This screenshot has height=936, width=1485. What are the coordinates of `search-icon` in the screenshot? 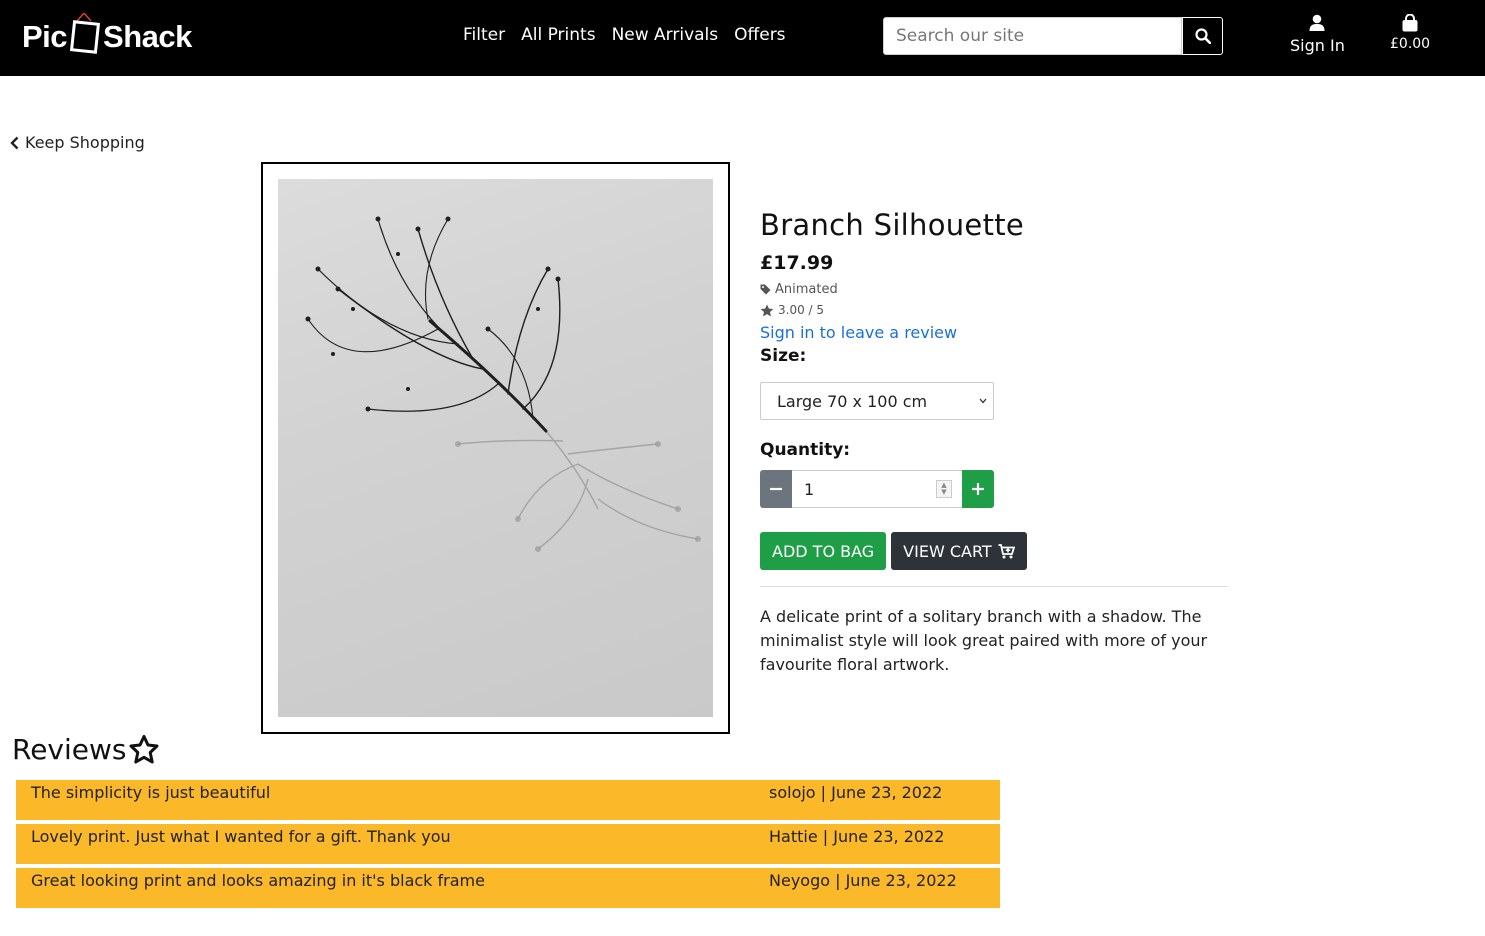 It's located at (1202, 36).